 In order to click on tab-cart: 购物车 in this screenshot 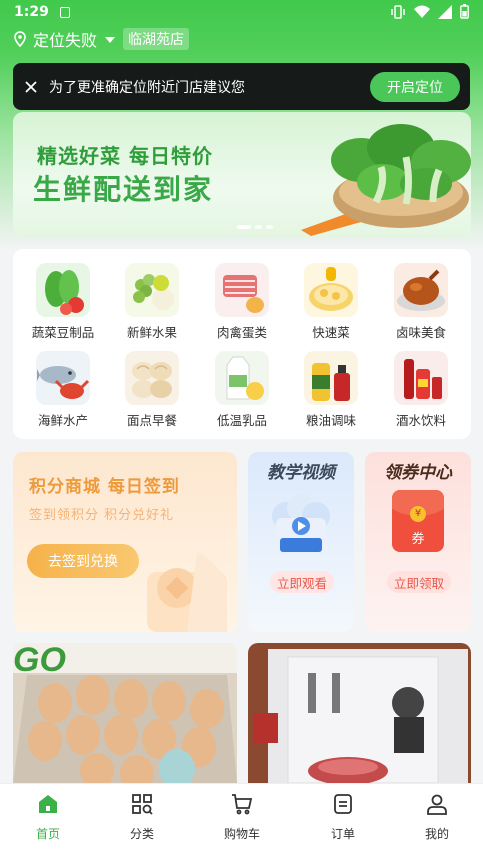, I will do `click(242, 817)`.